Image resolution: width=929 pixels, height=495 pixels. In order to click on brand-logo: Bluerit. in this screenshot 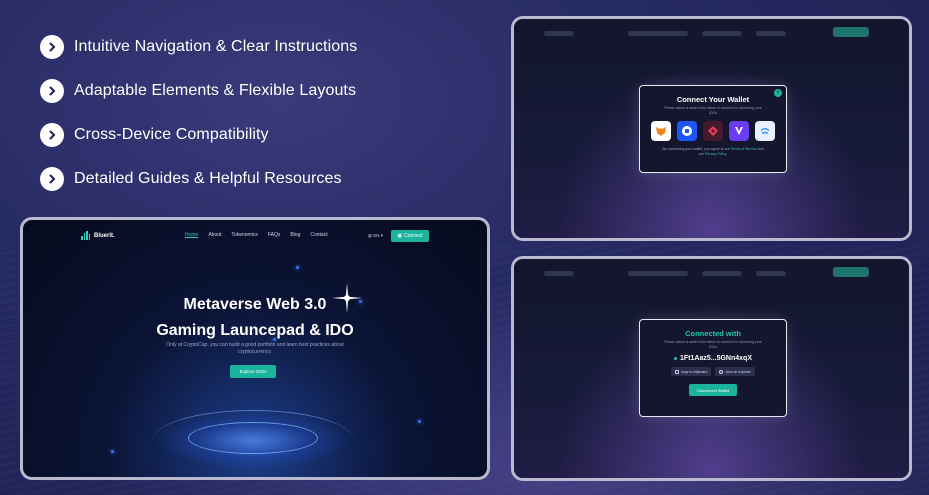, I will do `click(98, 235)`.